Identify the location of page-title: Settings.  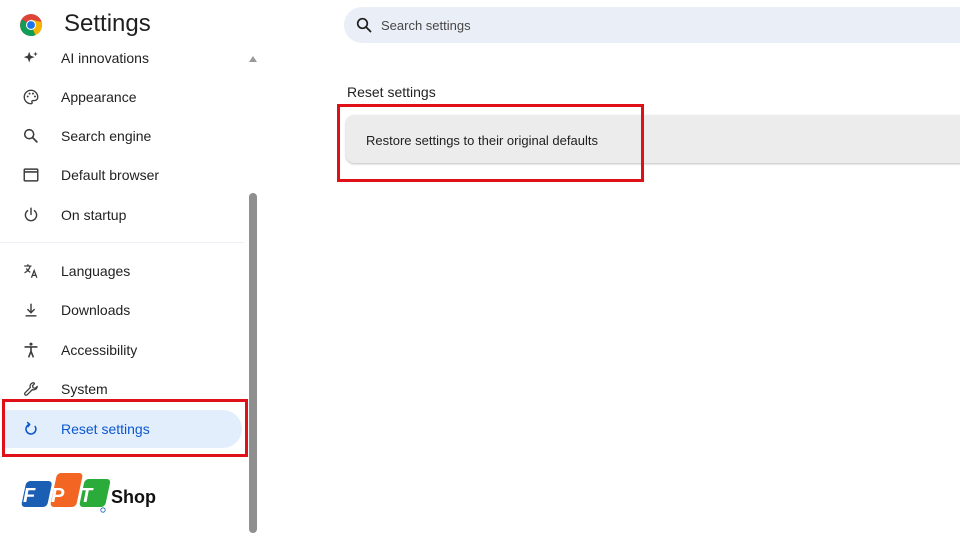
(107, 23).